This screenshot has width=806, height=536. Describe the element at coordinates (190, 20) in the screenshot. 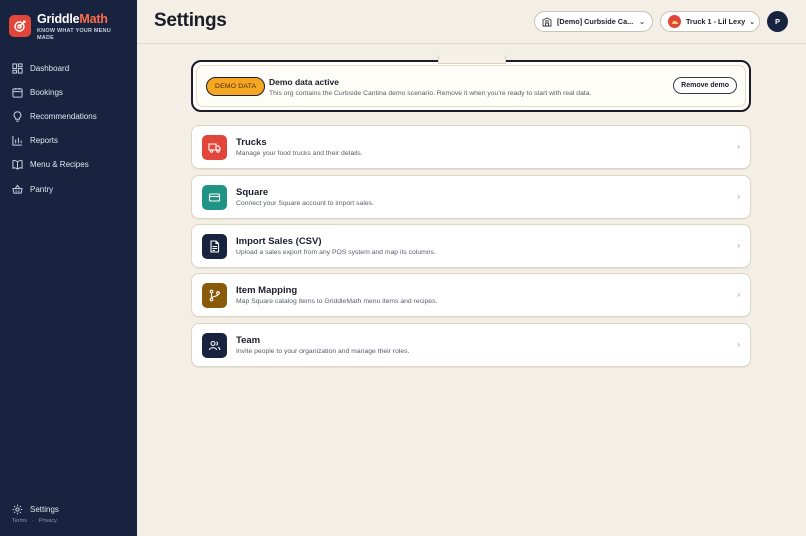

I see `page-title: Settings` at that location.